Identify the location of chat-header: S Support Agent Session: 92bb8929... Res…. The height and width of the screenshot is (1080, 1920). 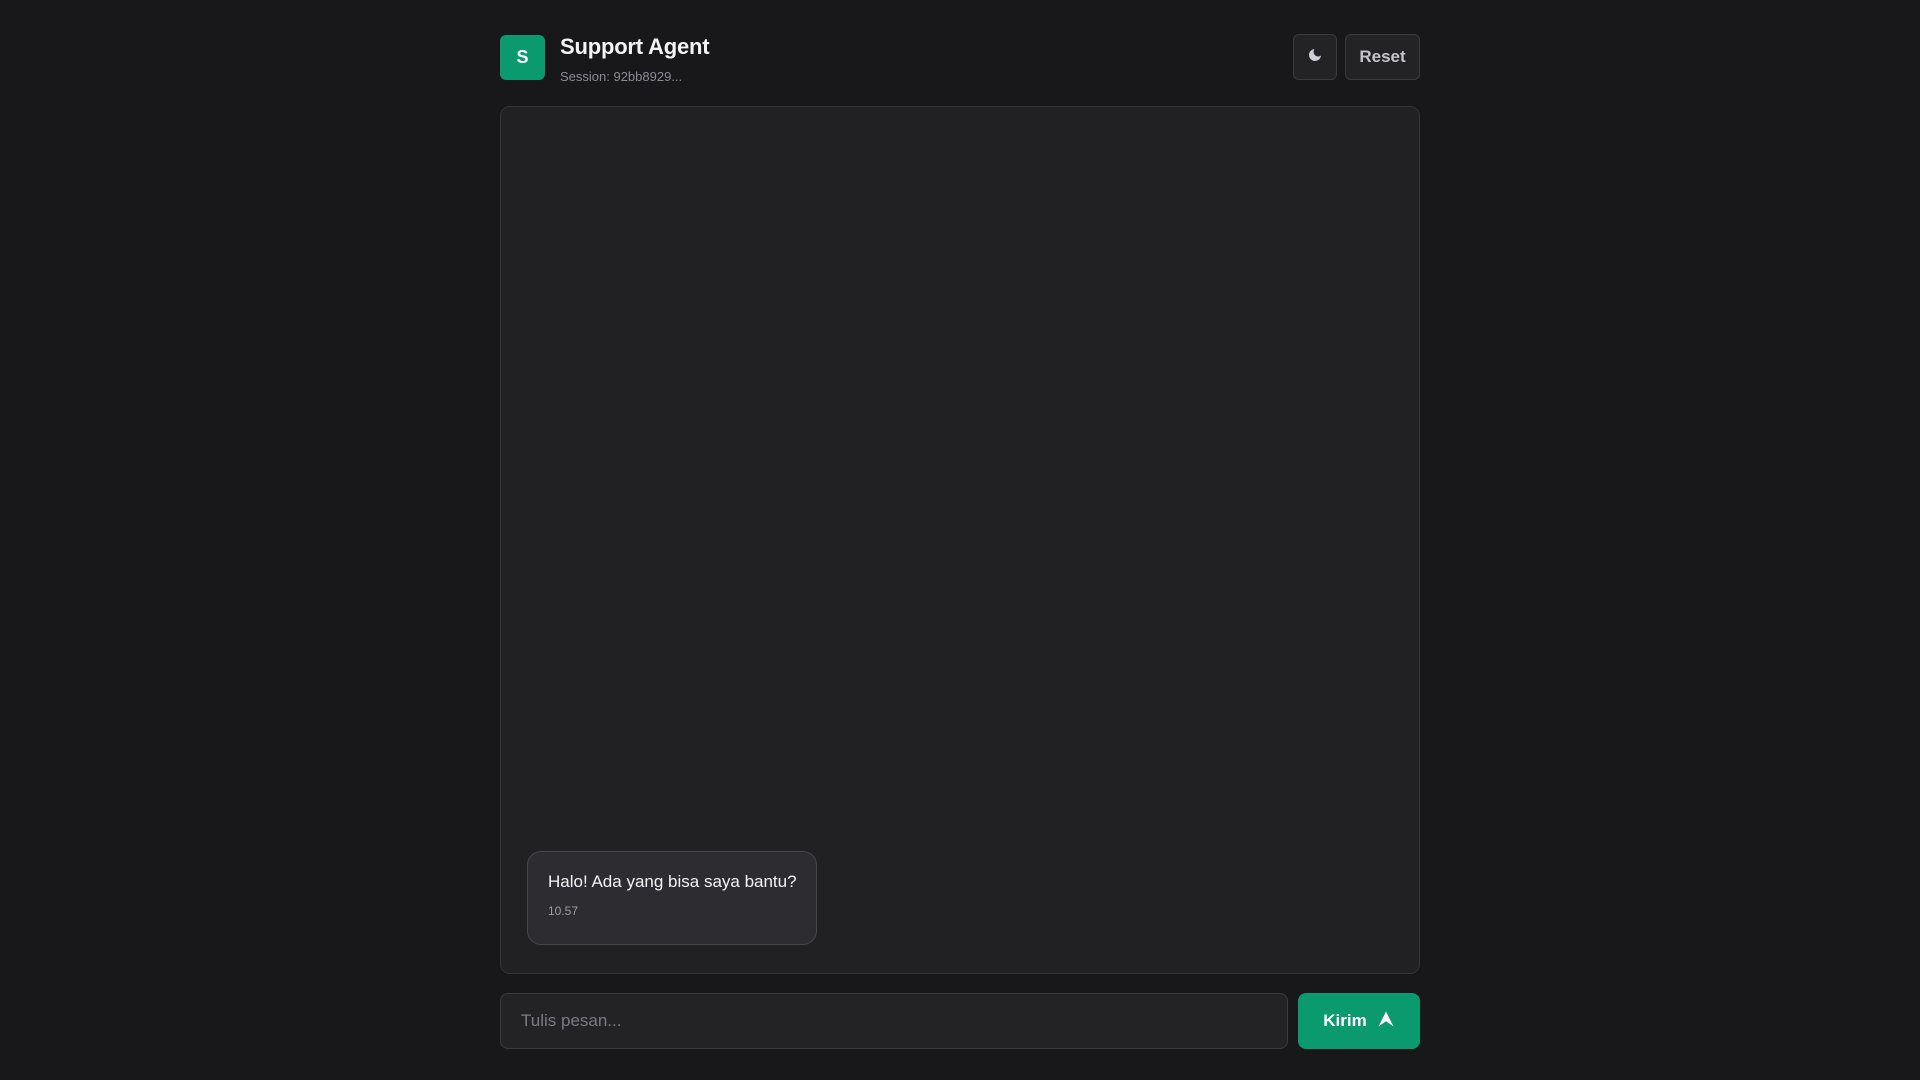
(960, 59).